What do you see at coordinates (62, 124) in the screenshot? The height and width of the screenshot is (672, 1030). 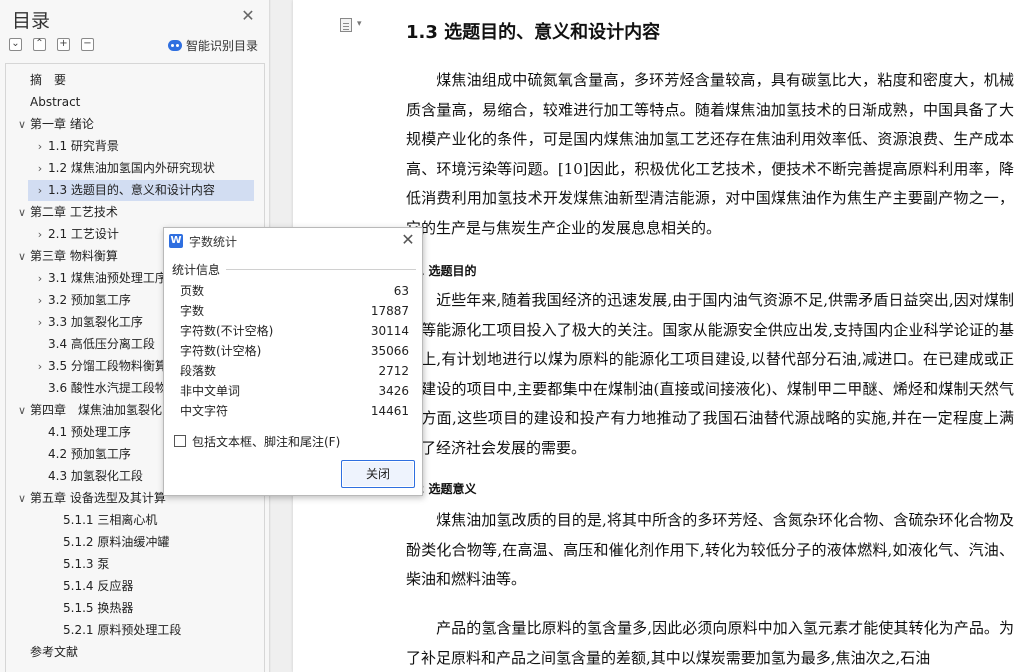 I see `toc-item-label: 第一章 绪论` at bounding box center [62, 124].